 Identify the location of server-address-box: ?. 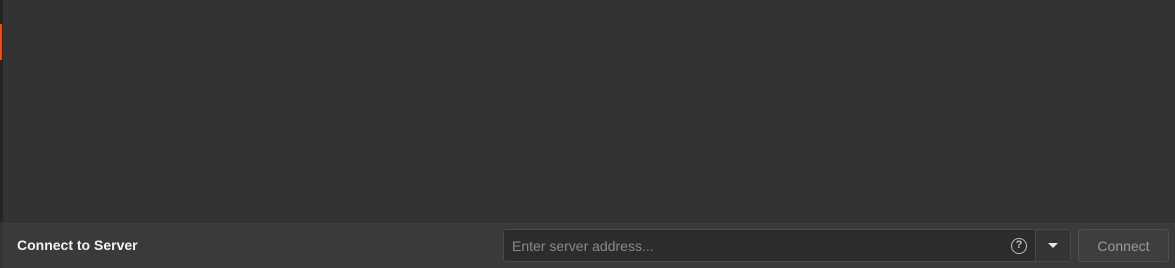
(787, 245).